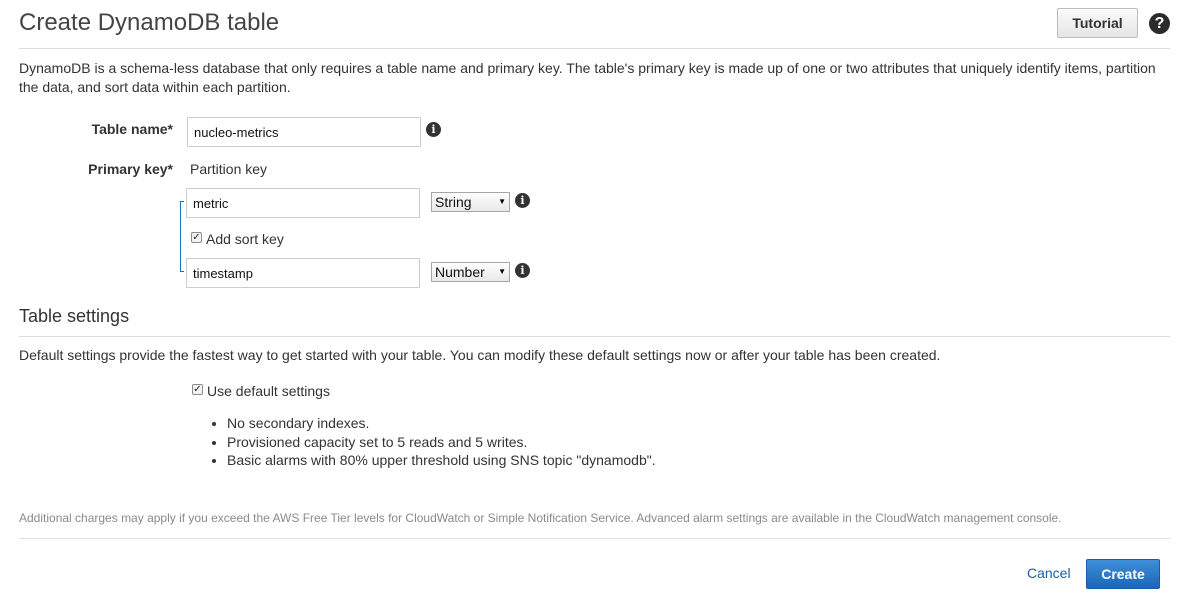  What do you see at coordinates (149, 22) in the screenshot?
I see `page-title: Create DynamoDB table` at bounding box center [149, 22].